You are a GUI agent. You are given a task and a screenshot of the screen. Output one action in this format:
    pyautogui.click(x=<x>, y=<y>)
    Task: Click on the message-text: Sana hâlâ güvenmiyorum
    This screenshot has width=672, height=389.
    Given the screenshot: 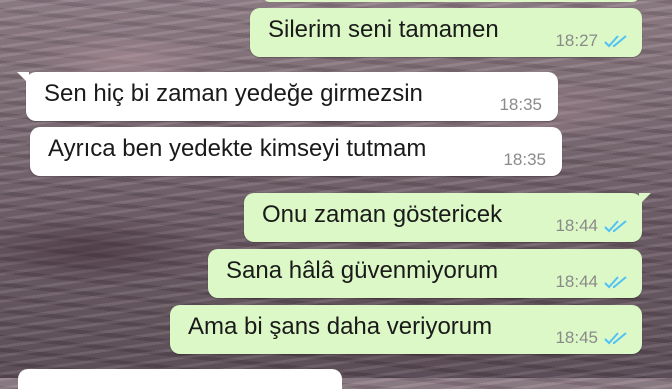 What is the action you would take?
    pyautogui.click(x=362, y=270)
    